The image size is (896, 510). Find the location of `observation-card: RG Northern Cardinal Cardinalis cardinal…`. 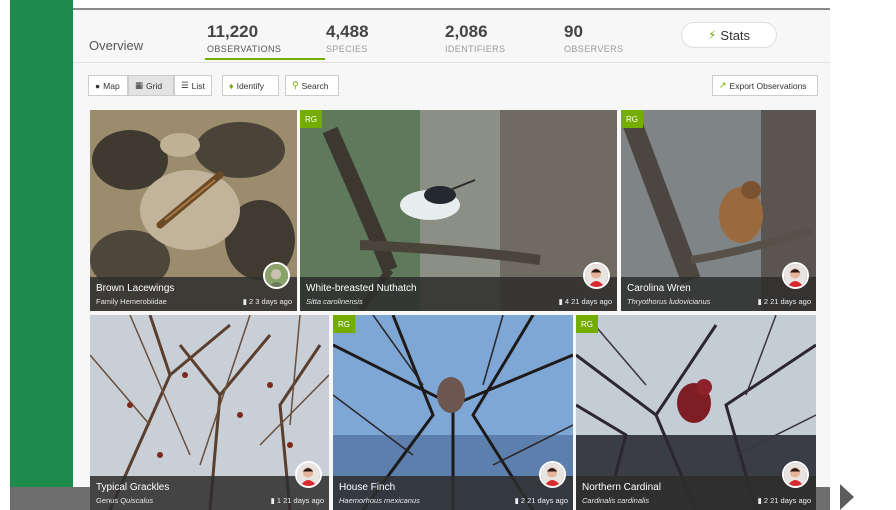

observation-card: RG Northern Cardinal Cardinalis cardinal… is located at coordinates (696, 412).